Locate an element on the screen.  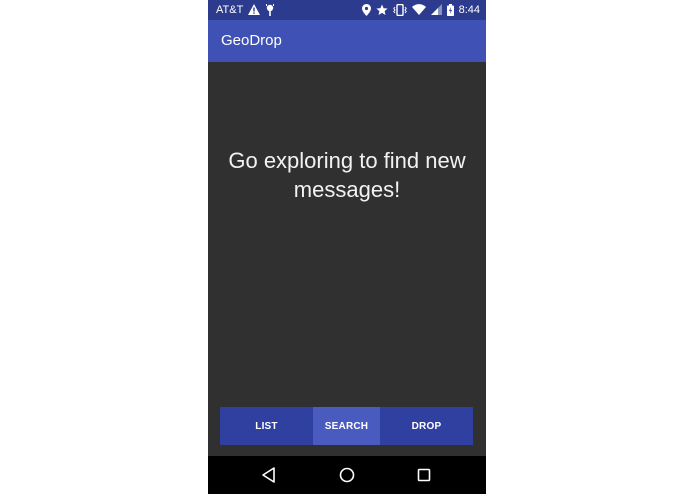
tab-list: LIST is located at coordinates (266, 426).